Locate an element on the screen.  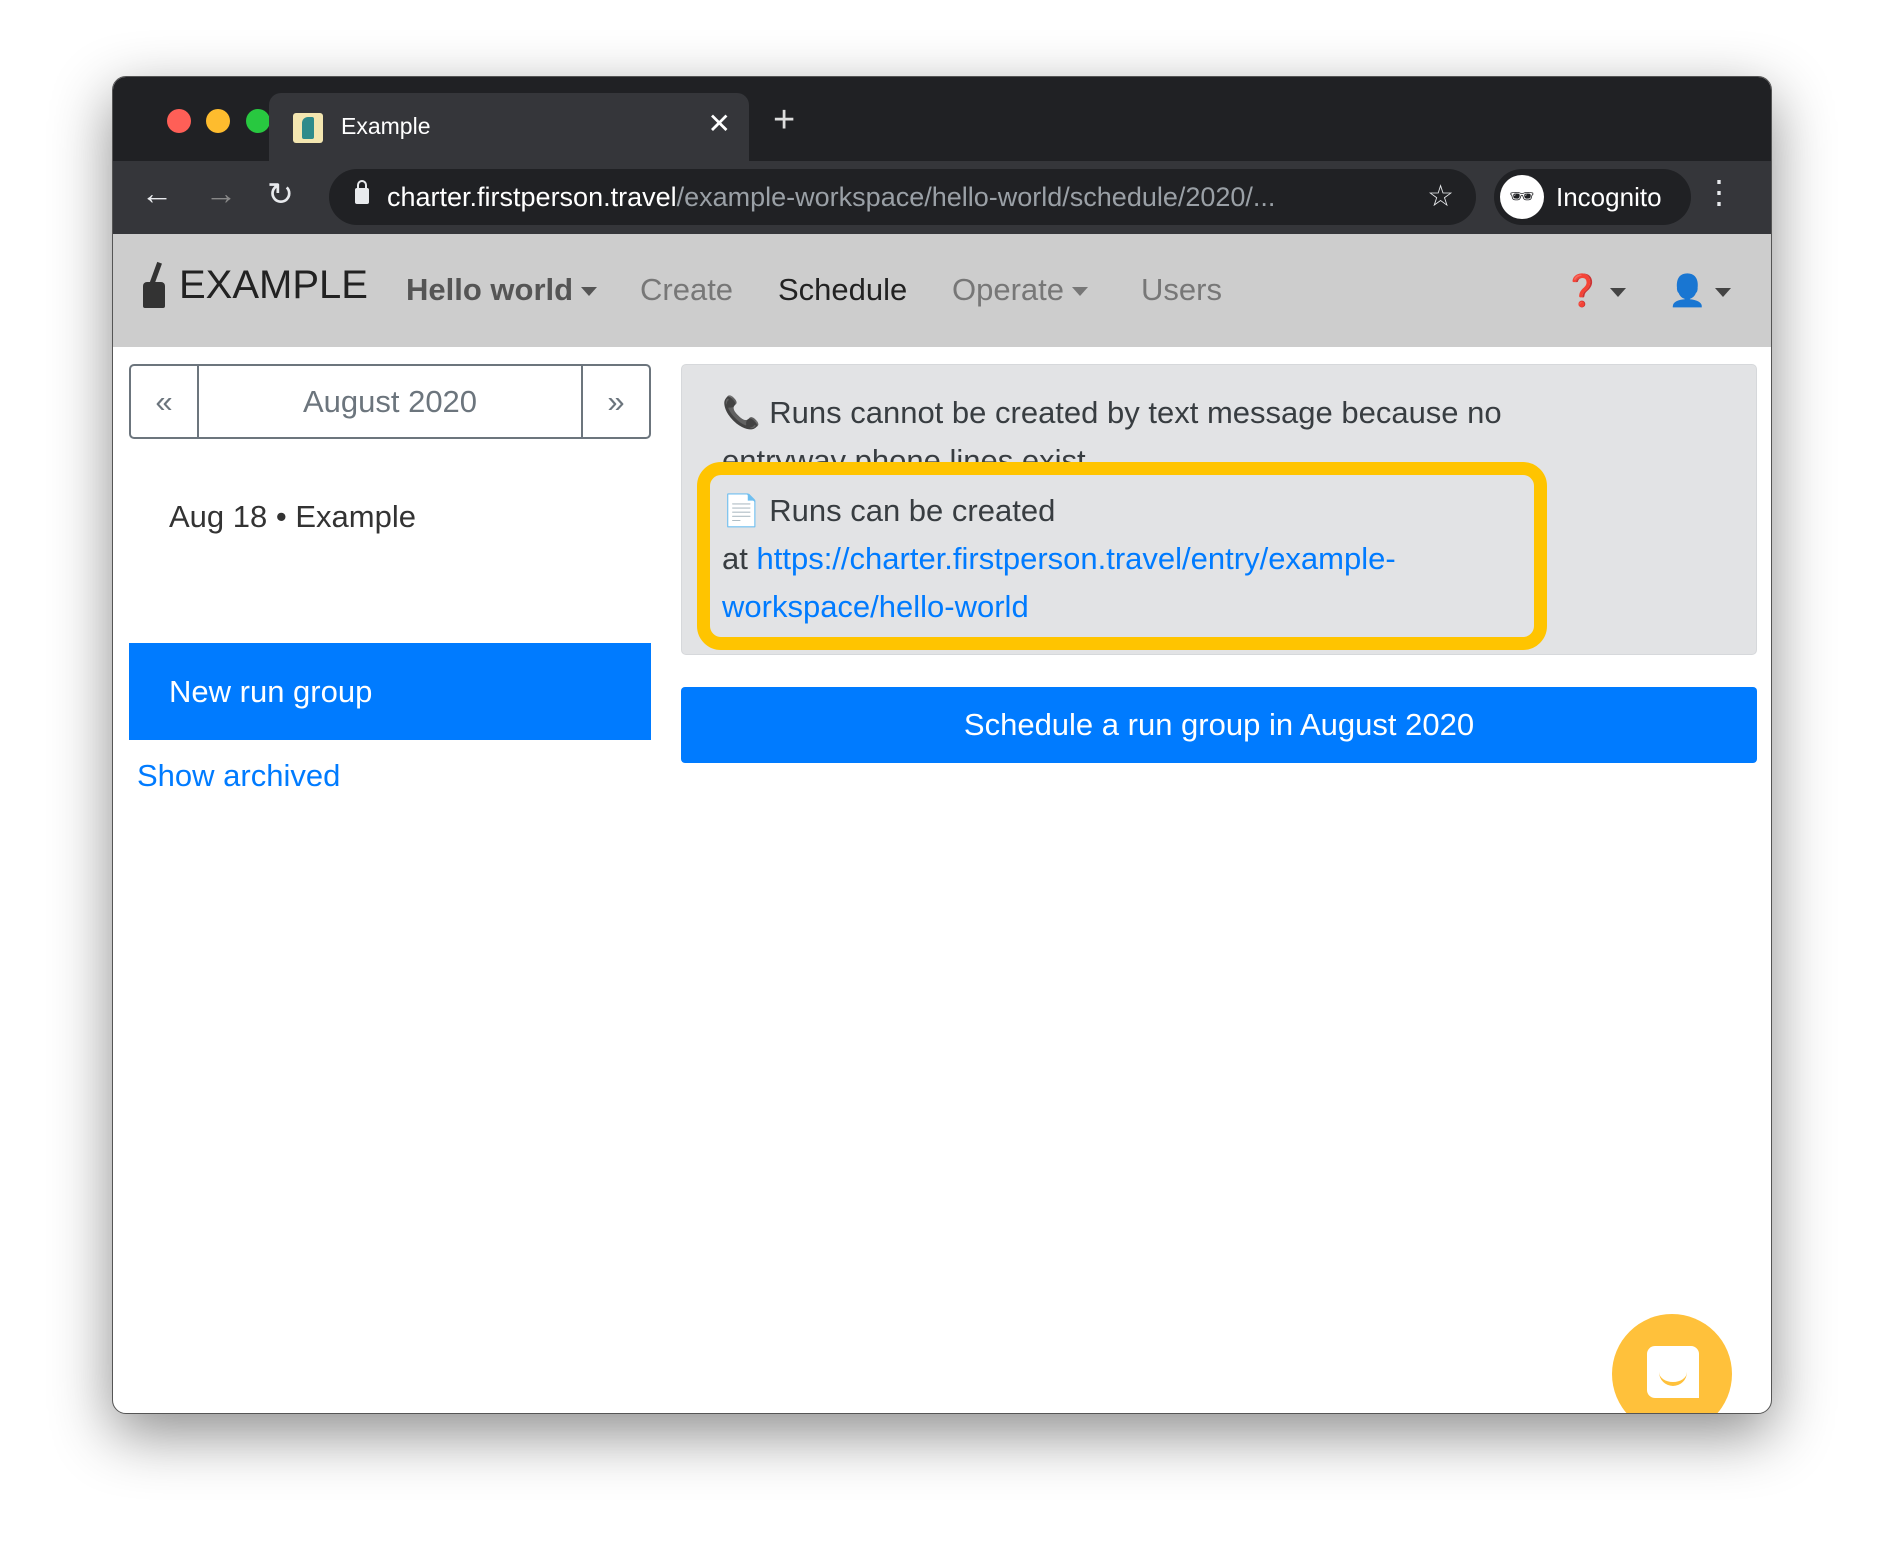
month-pager: « August 2020 » is located at coordinates (390, 401).